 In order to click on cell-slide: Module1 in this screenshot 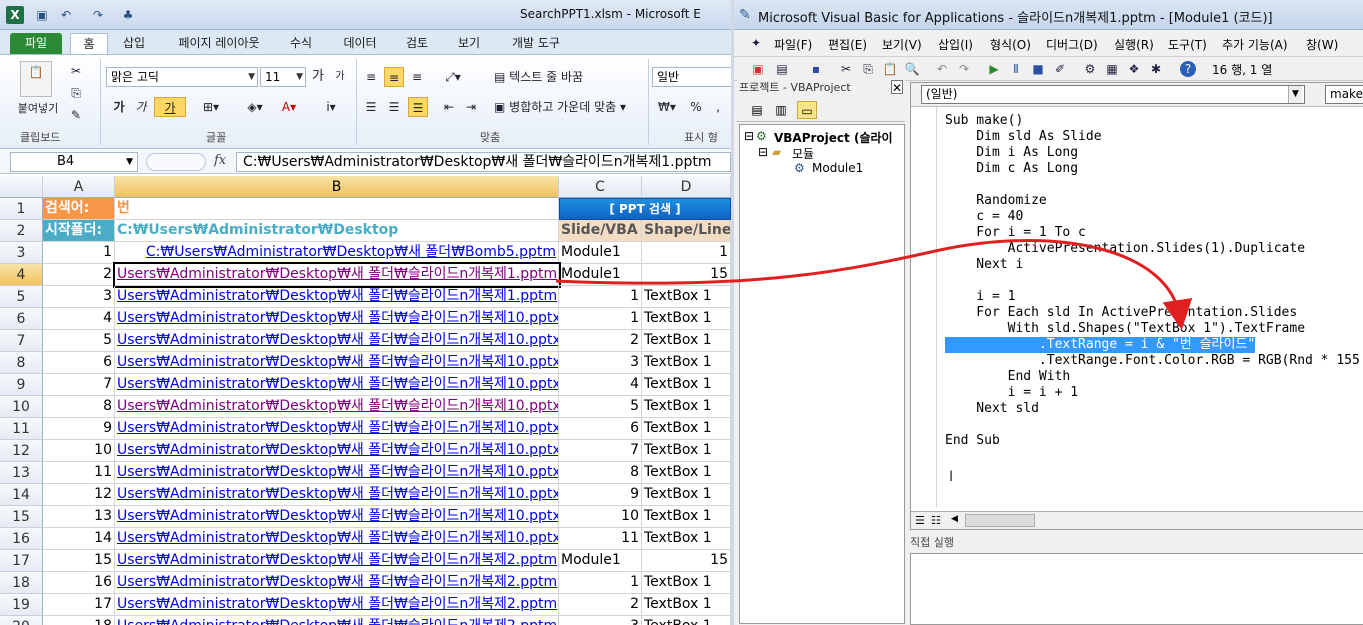, I will do `click(600, 253)`.